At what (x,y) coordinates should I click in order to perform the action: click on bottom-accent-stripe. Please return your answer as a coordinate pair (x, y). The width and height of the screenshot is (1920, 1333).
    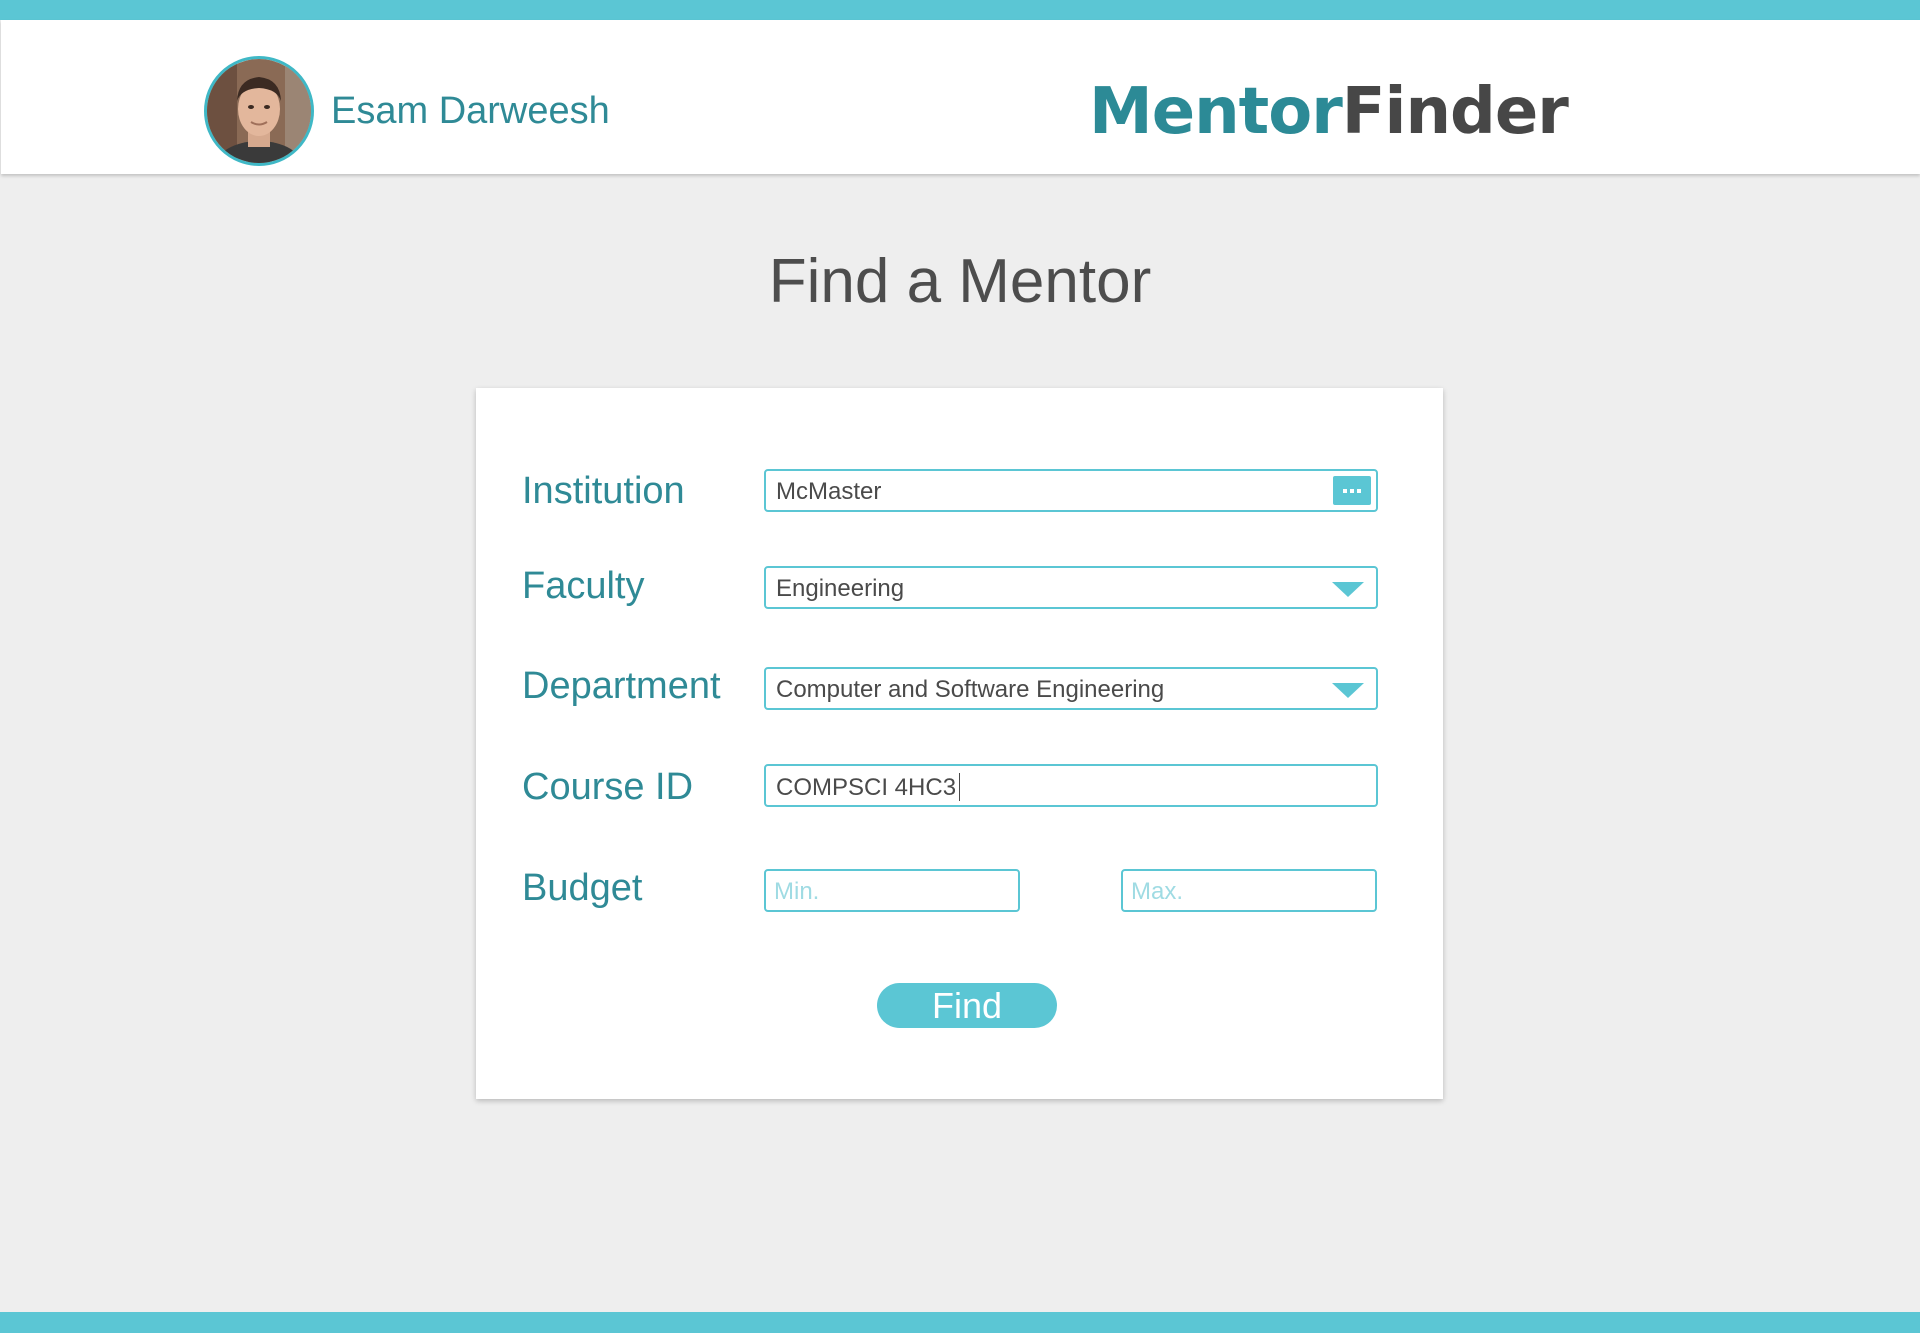
    Looking at the image, I should click on (960, 1322).